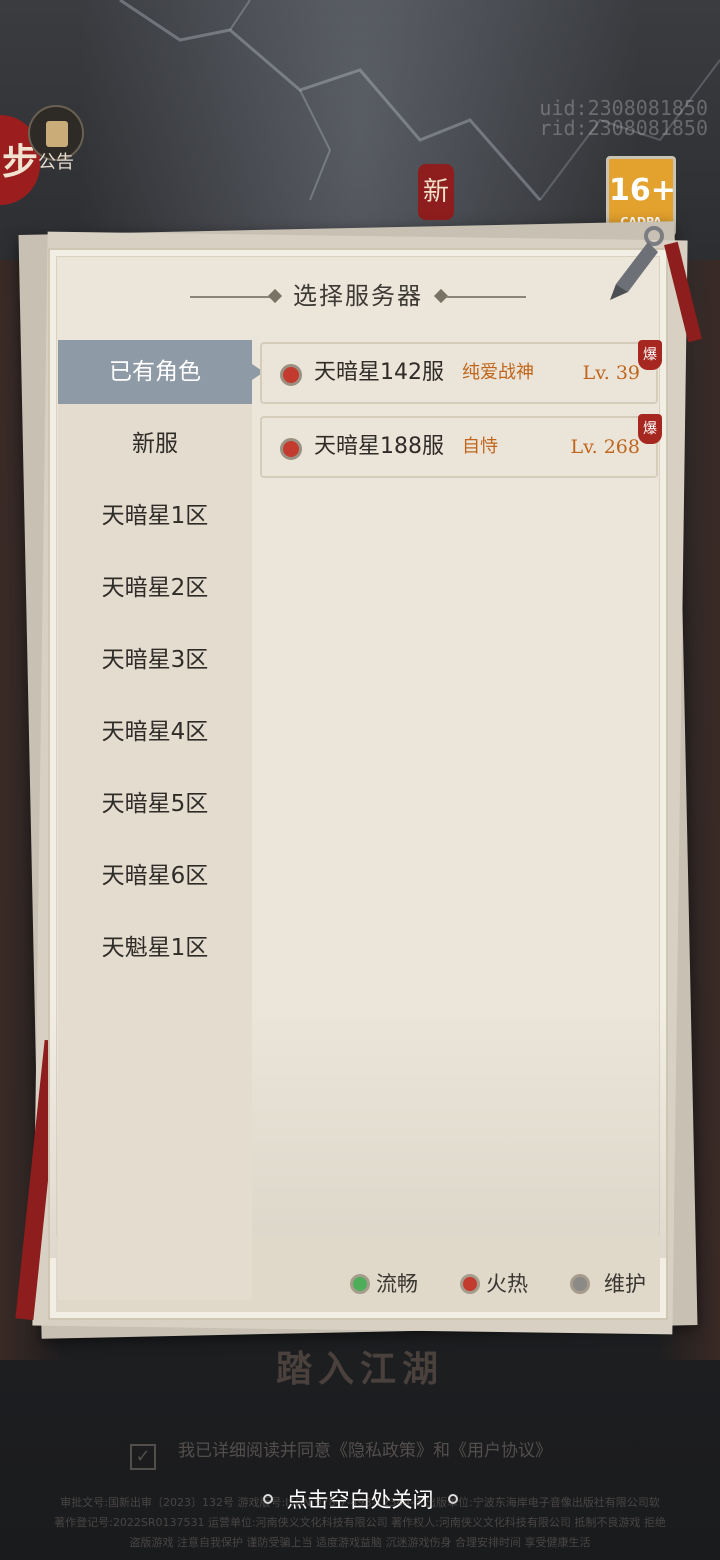 This screenshot has height=1560, width=720. Describe the element at coordinates (161, 372) in the screenshot. I see `tab-existing-roles: 已有角色` at that location.